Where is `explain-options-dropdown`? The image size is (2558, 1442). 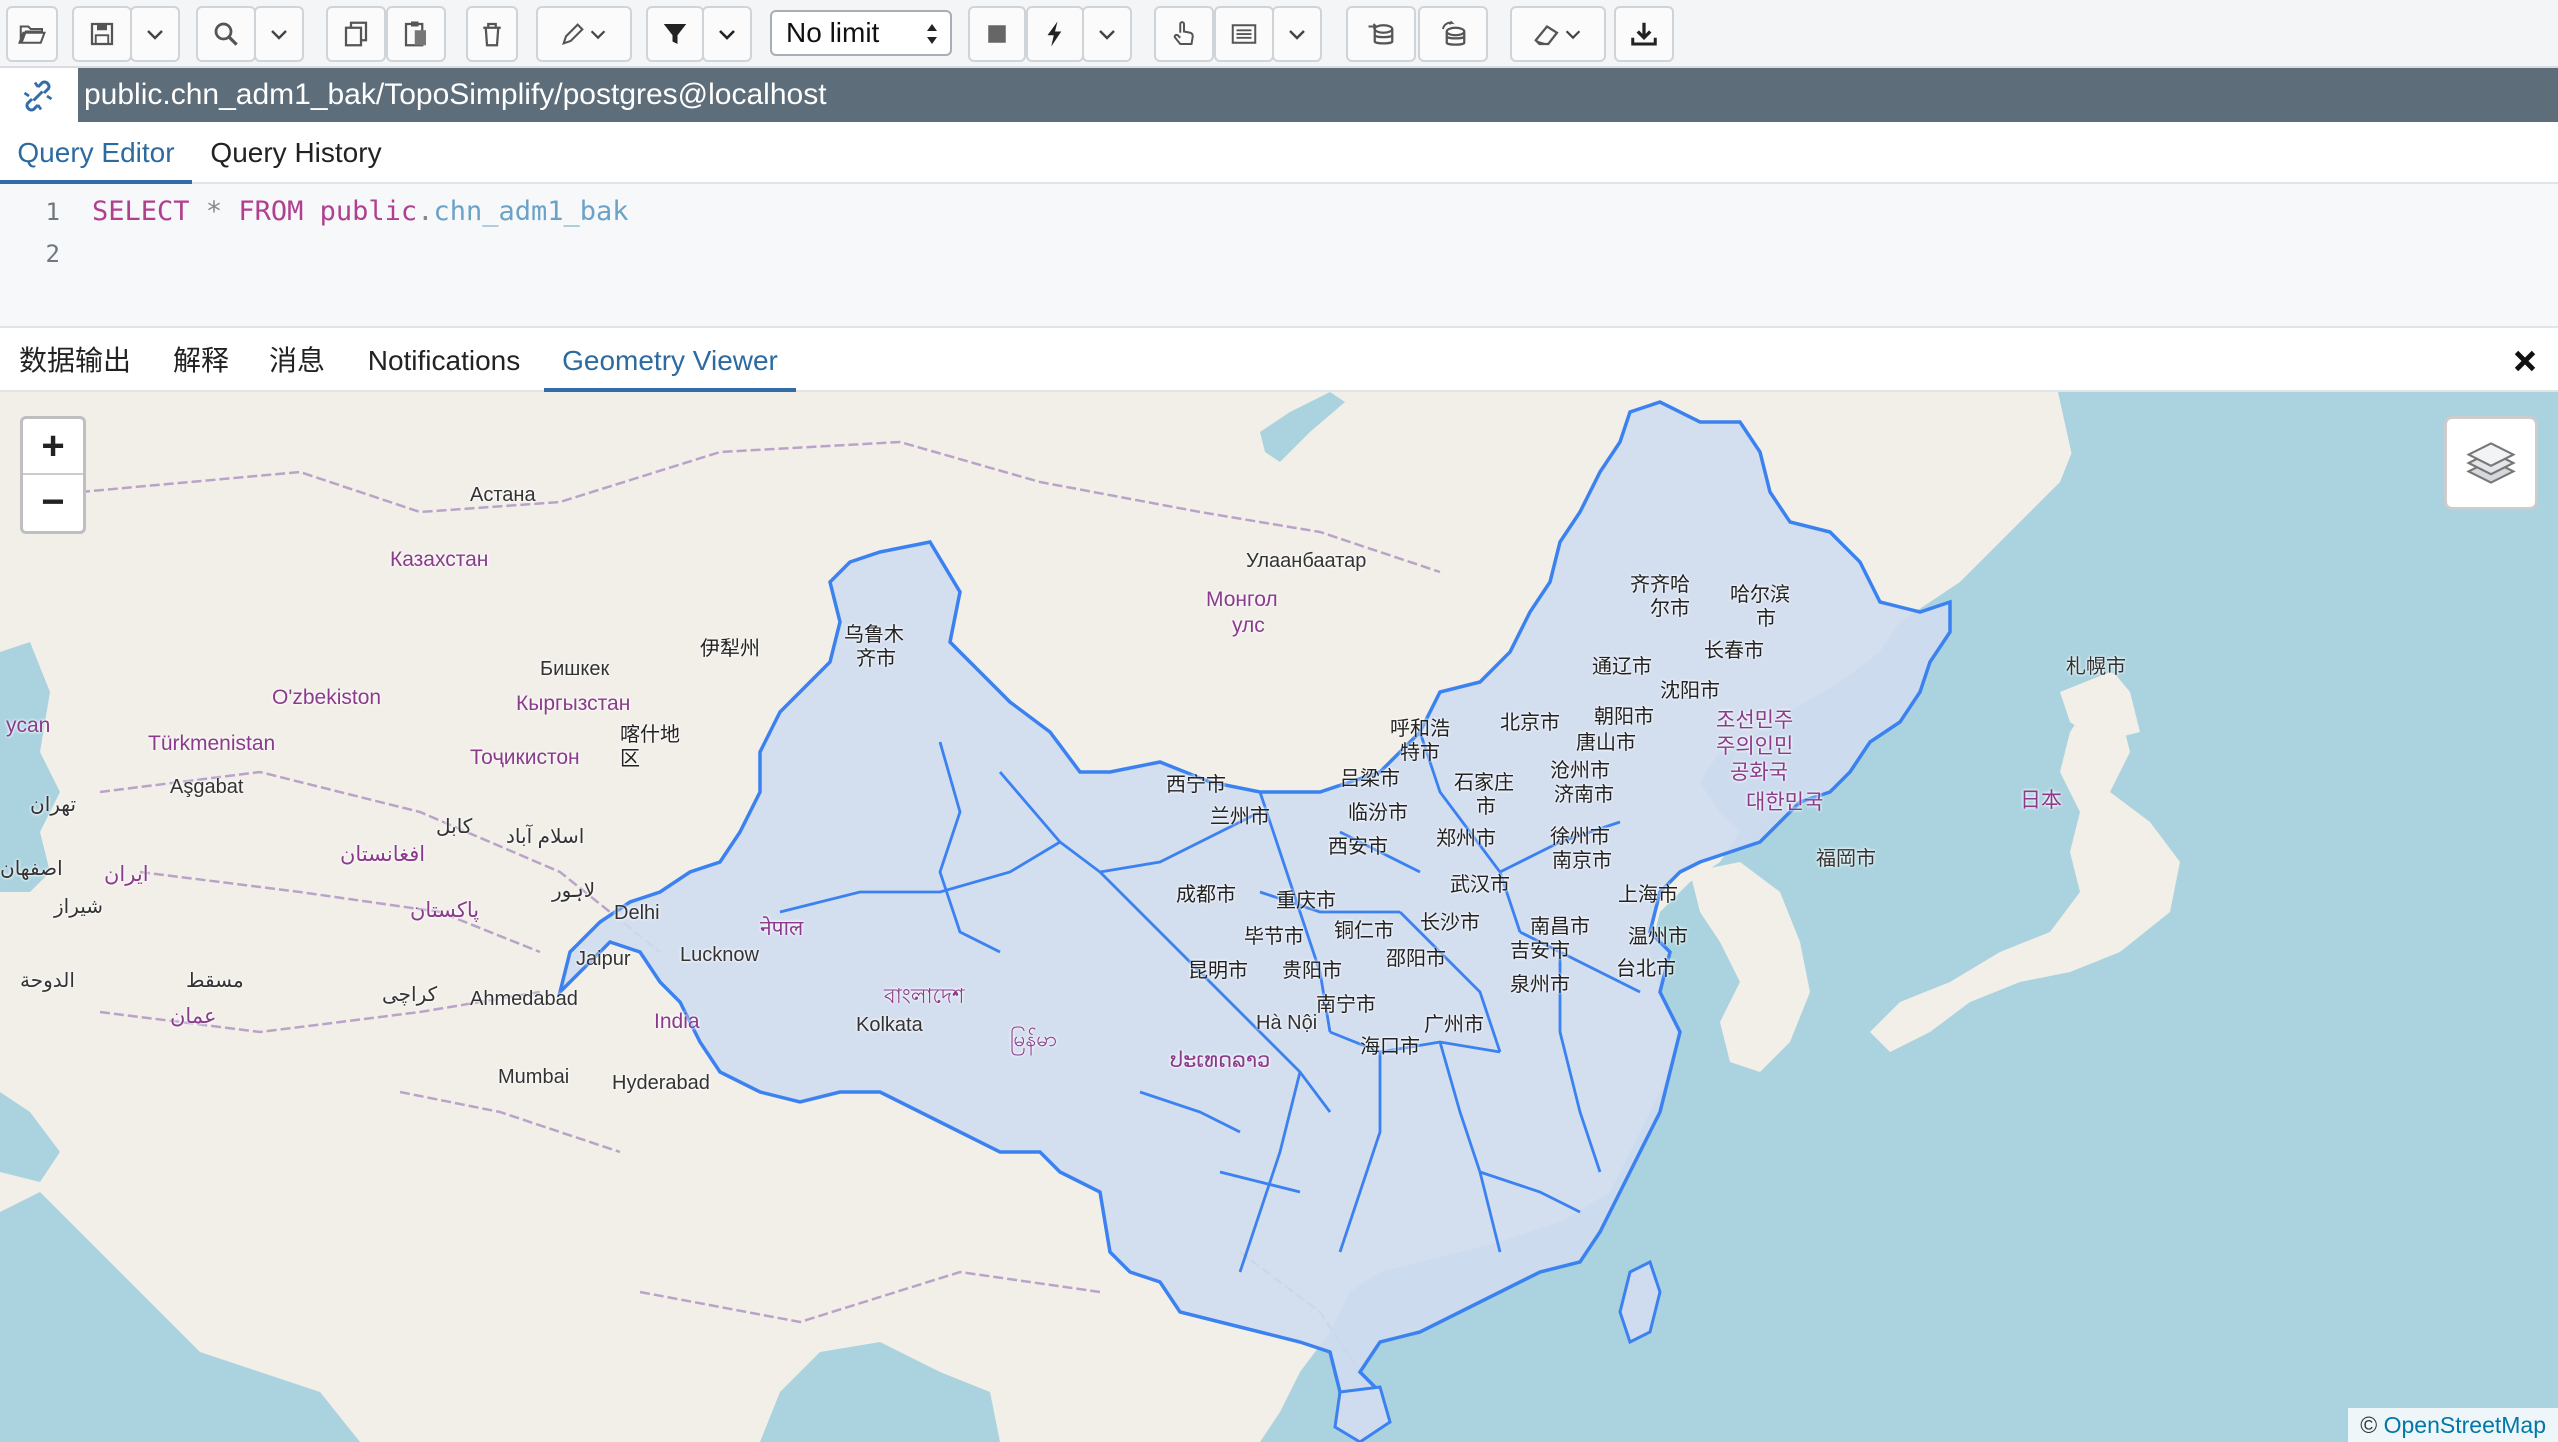
explain-options-dropdown is located at coordinates (1297, 34).